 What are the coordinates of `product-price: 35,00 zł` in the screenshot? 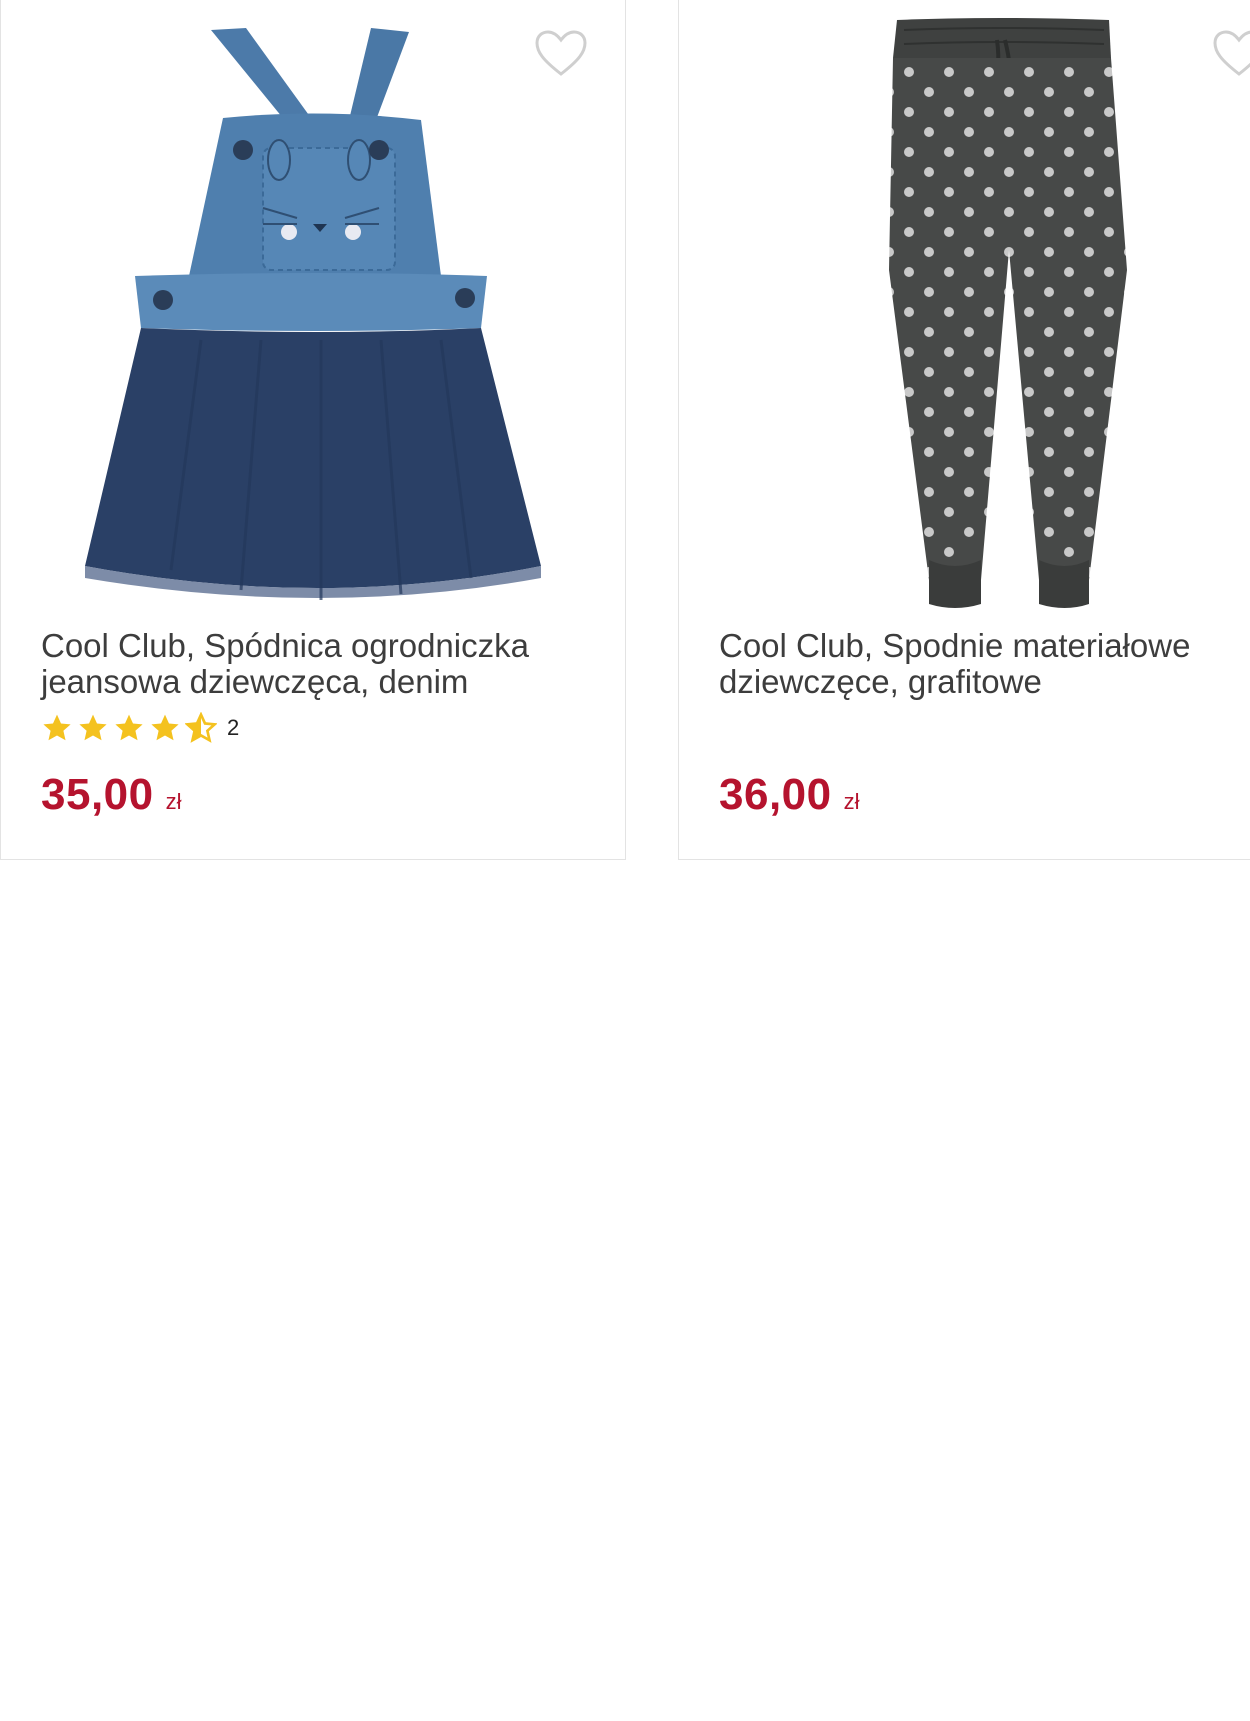 It's located at (111, 795).